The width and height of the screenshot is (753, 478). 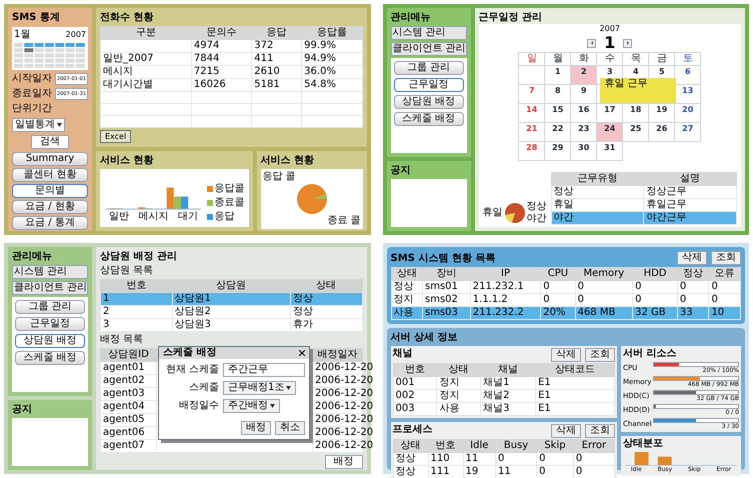 I want to click on table-cell: 채널2, so click(x=496, y=395).